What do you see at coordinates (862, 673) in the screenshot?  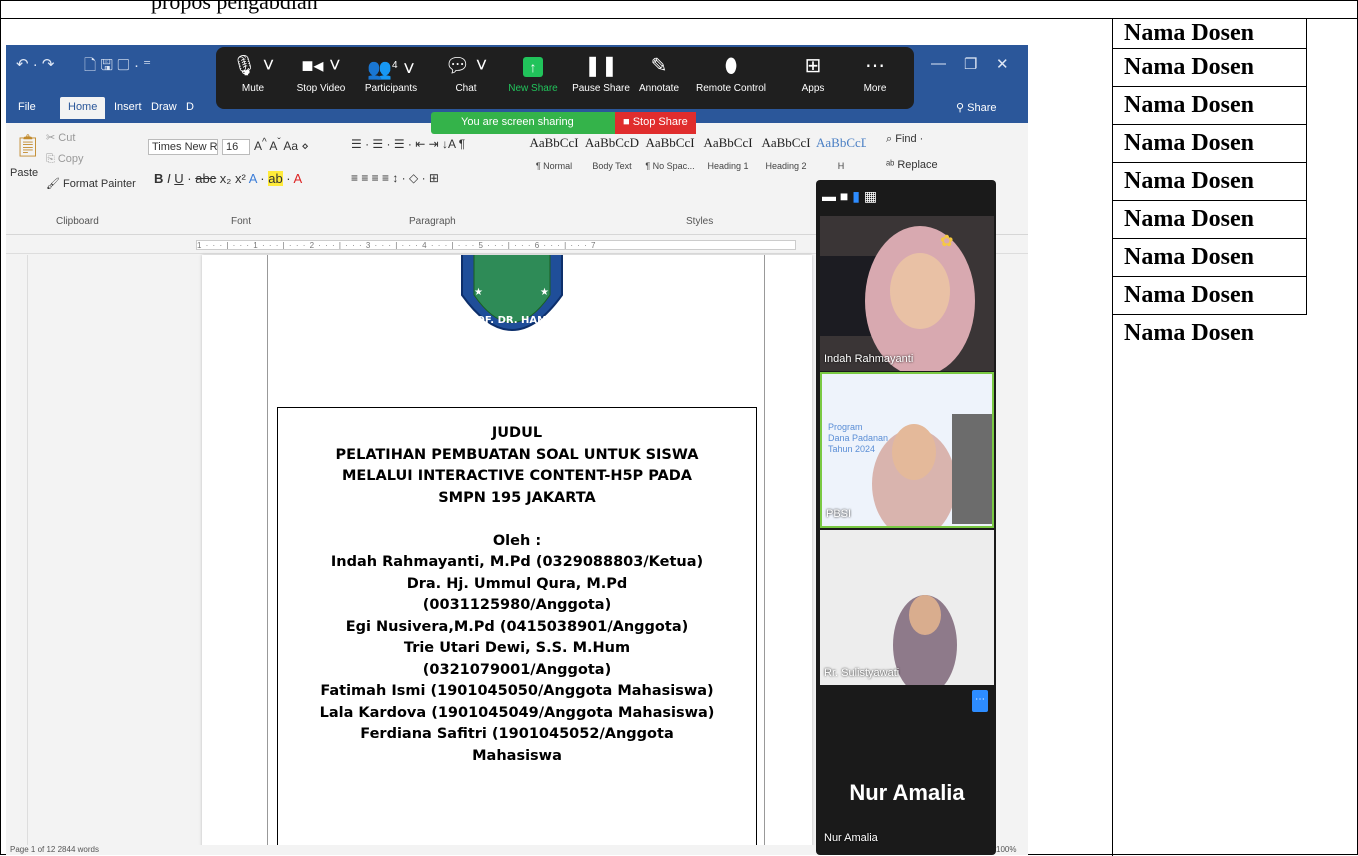 I see `participant-name: Rr. Sulistyawati` at bounding box center [862, 673].